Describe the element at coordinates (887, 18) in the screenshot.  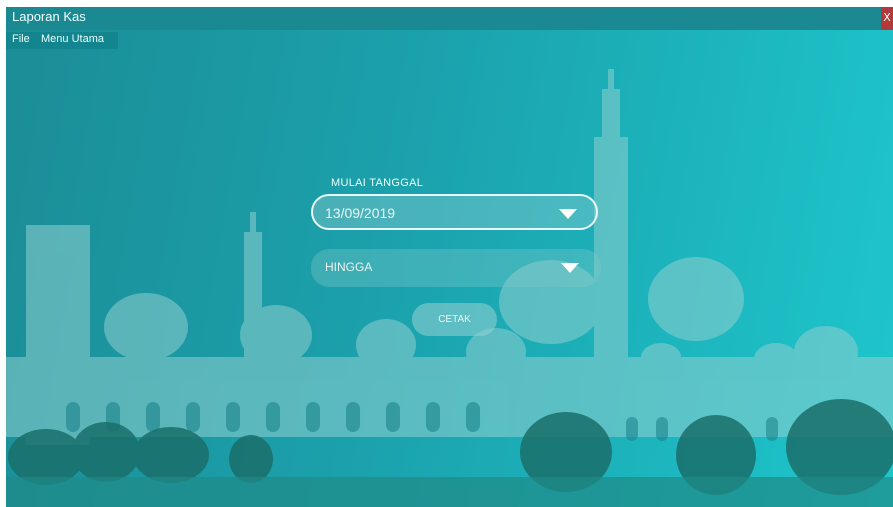
I see `close-icon: X` at that location.